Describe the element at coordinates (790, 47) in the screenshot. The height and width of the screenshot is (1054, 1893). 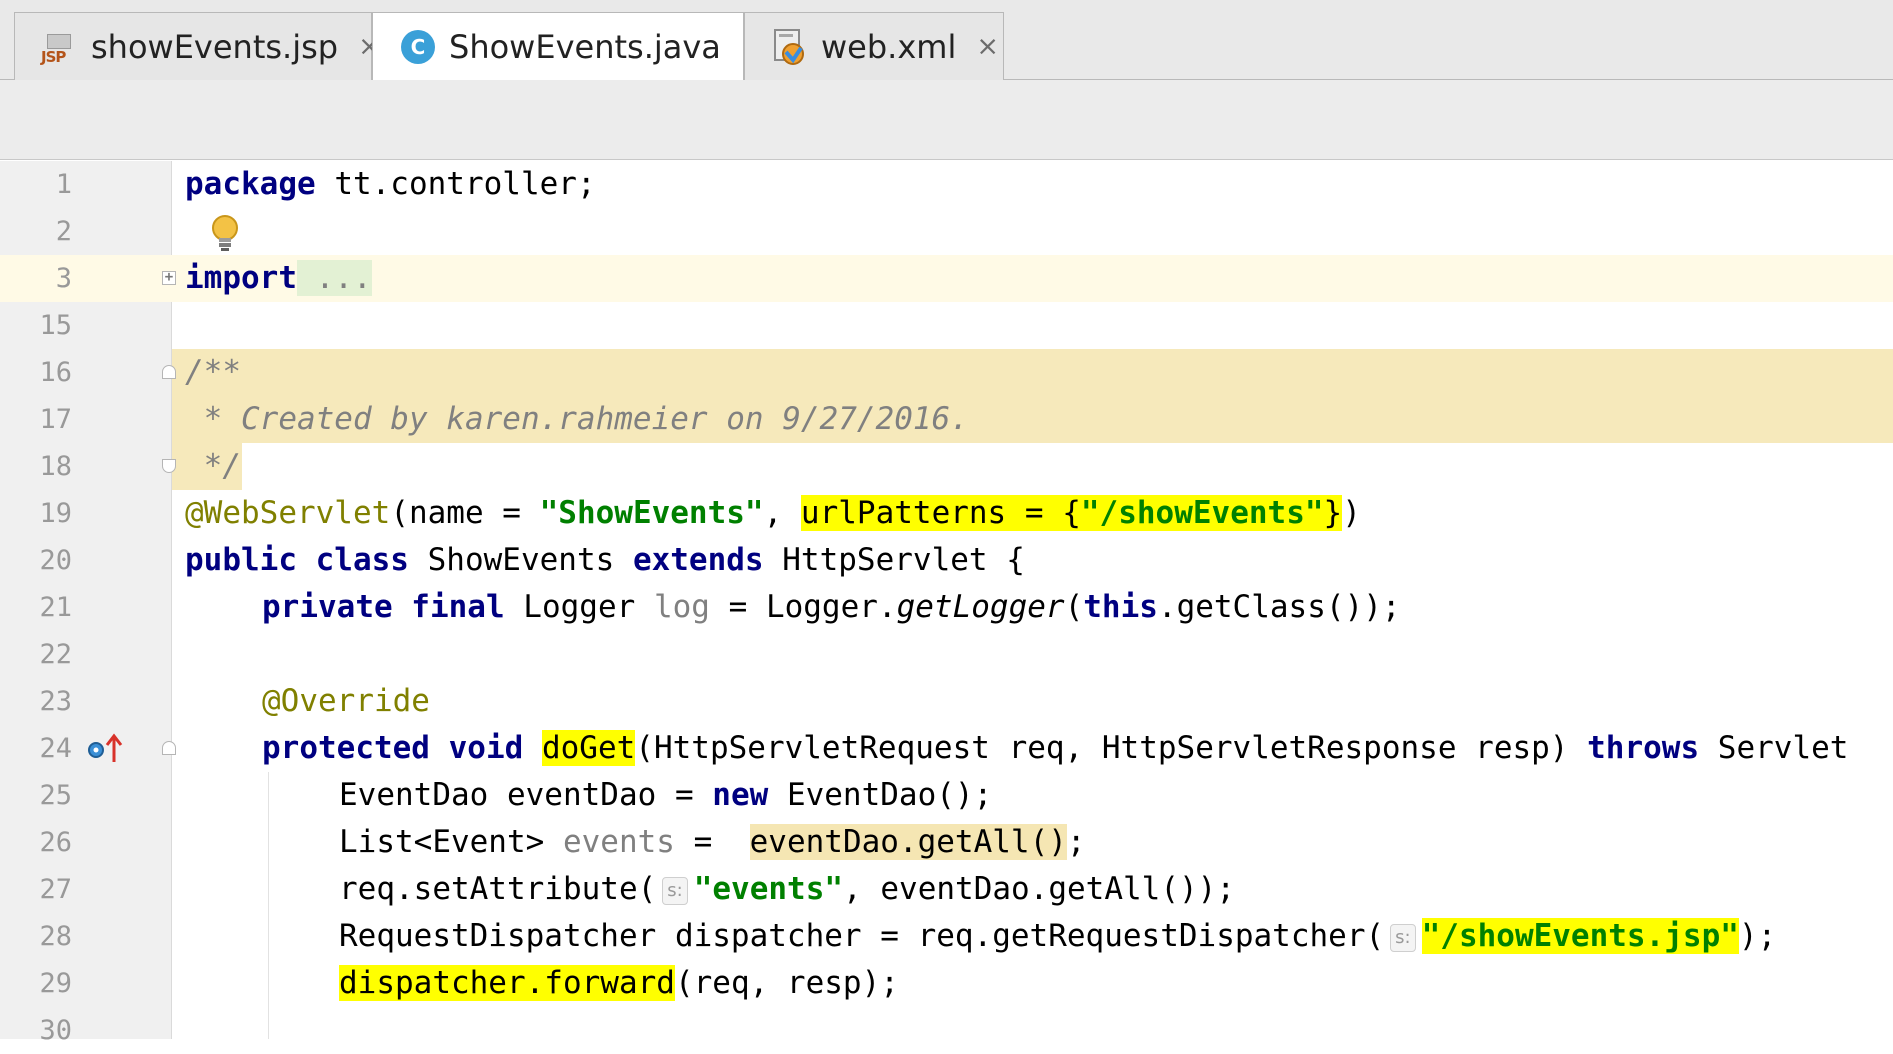
I see `xml-file-icon` at that location.